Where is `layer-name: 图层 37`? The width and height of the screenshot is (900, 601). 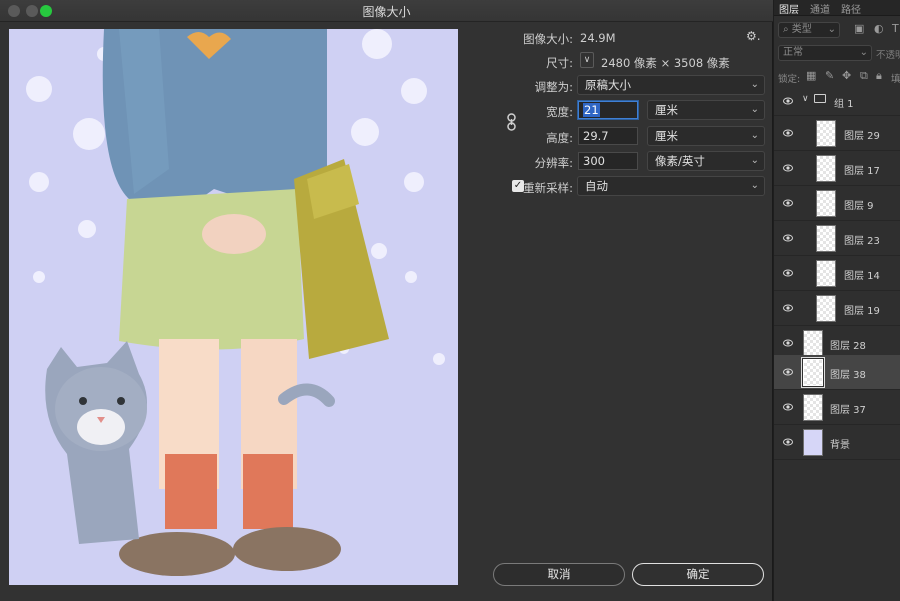
layer-name: 图层 37 is located at coordinates (848, 410).